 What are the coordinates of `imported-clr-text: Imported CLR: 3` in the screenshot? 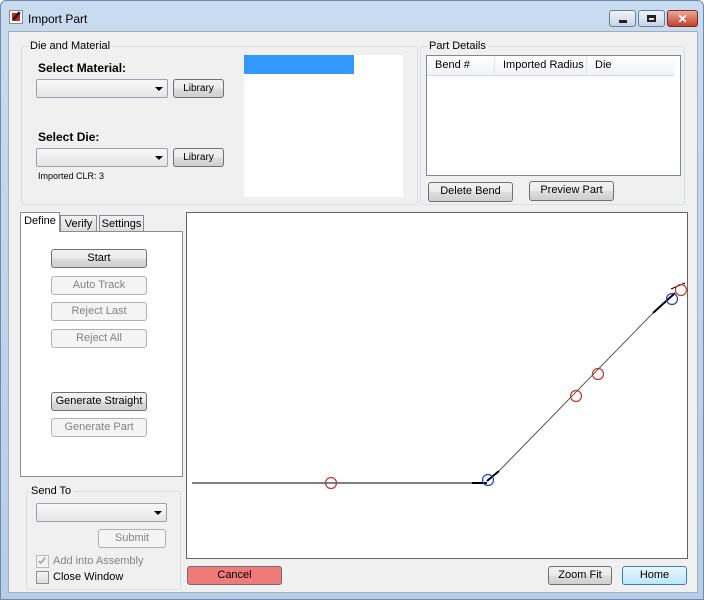 It's located at (71, 176).